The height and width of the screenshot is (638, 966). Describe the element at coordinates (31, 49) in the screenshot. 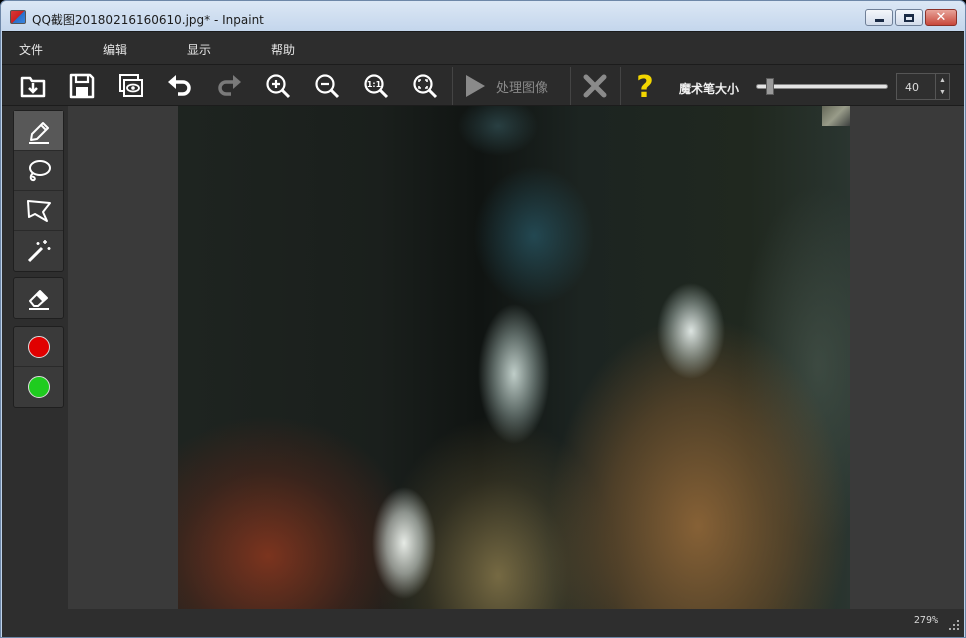

I see `menu-file: 文件` at that location.